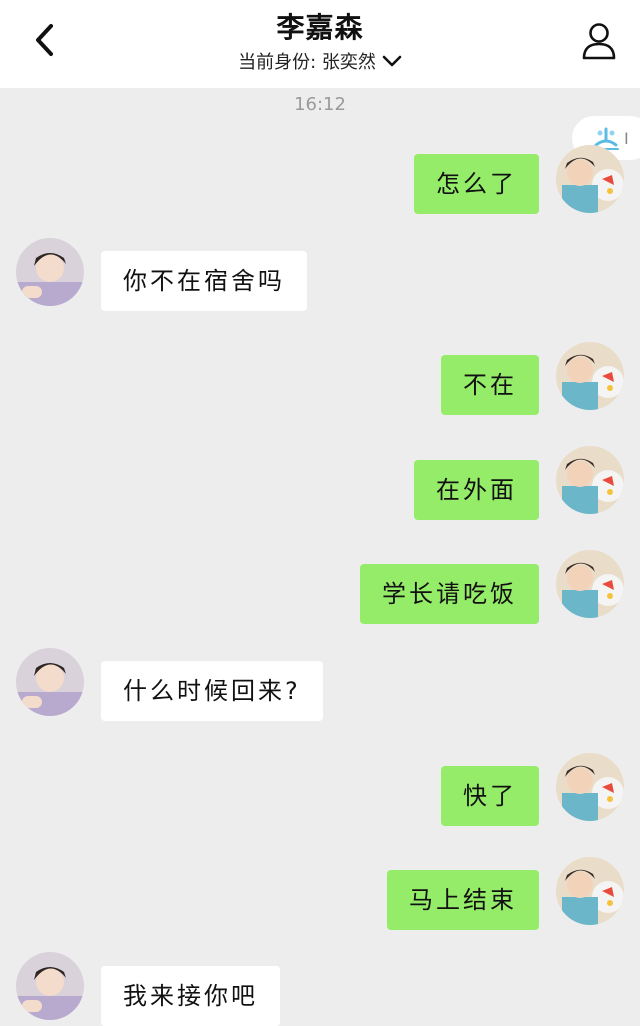 The image size is (640, 1026). What do you see at coordinates (307, 62) in the screenshot?
I see `identity-label: 当前身份: 张奕然` at bounding box center [307, 62].